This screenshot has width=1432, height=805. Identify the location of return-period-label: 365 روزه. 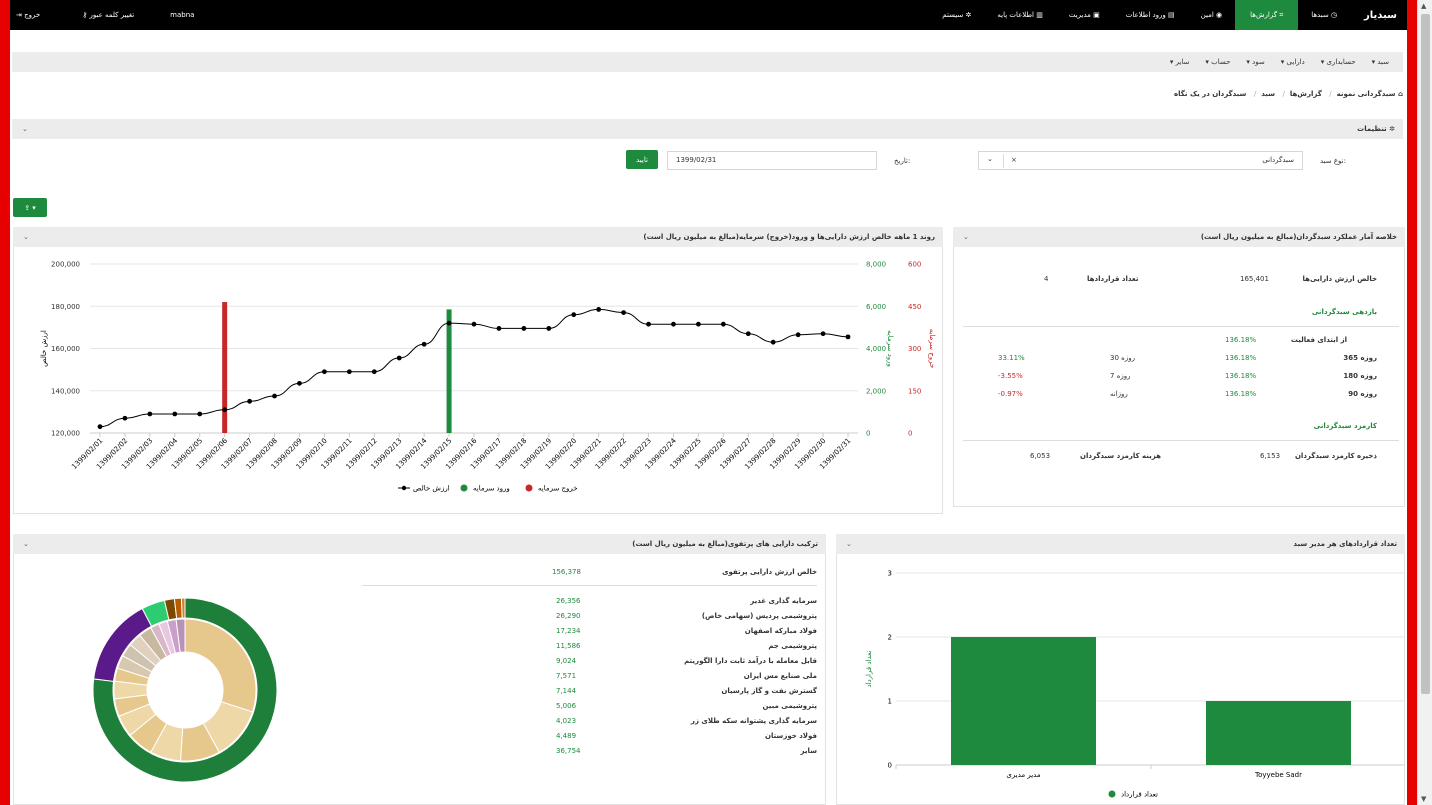
(1360, 358).